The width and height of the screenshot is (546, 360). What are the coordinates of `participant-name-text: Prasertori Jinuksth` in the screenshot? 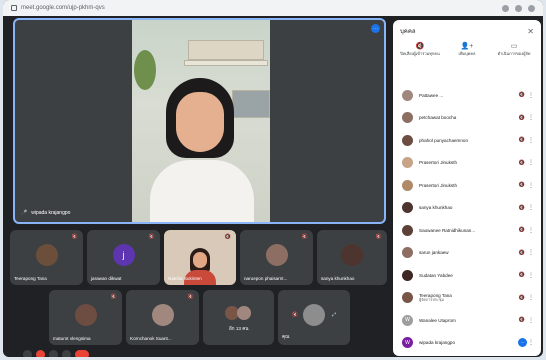 It's located at (438, 163).